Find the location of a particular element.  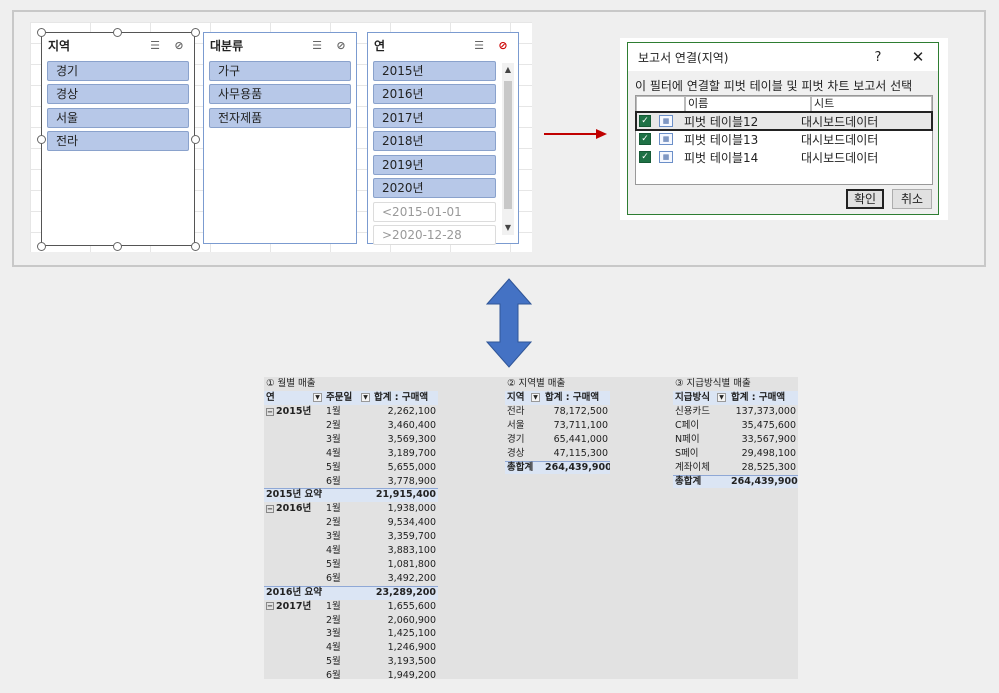

slicer-item: 가구 is located at coordinates (280, 70).